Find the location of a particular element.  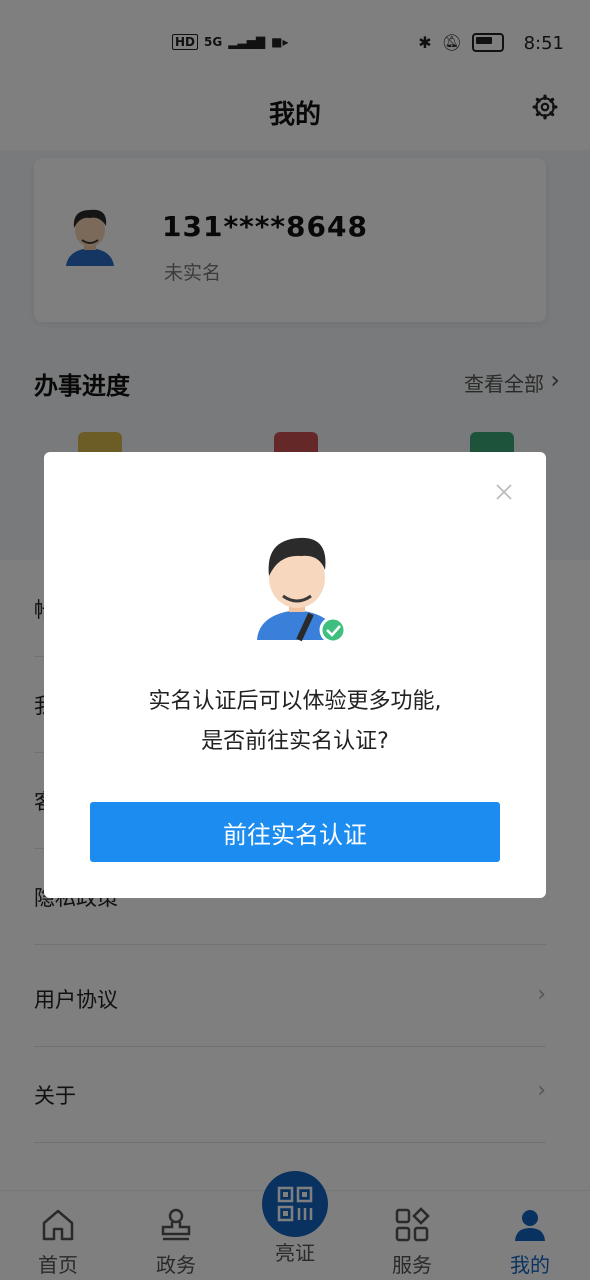

dialog-message-line2: 是否前往实名认证? is located at coordinates (295, 741).